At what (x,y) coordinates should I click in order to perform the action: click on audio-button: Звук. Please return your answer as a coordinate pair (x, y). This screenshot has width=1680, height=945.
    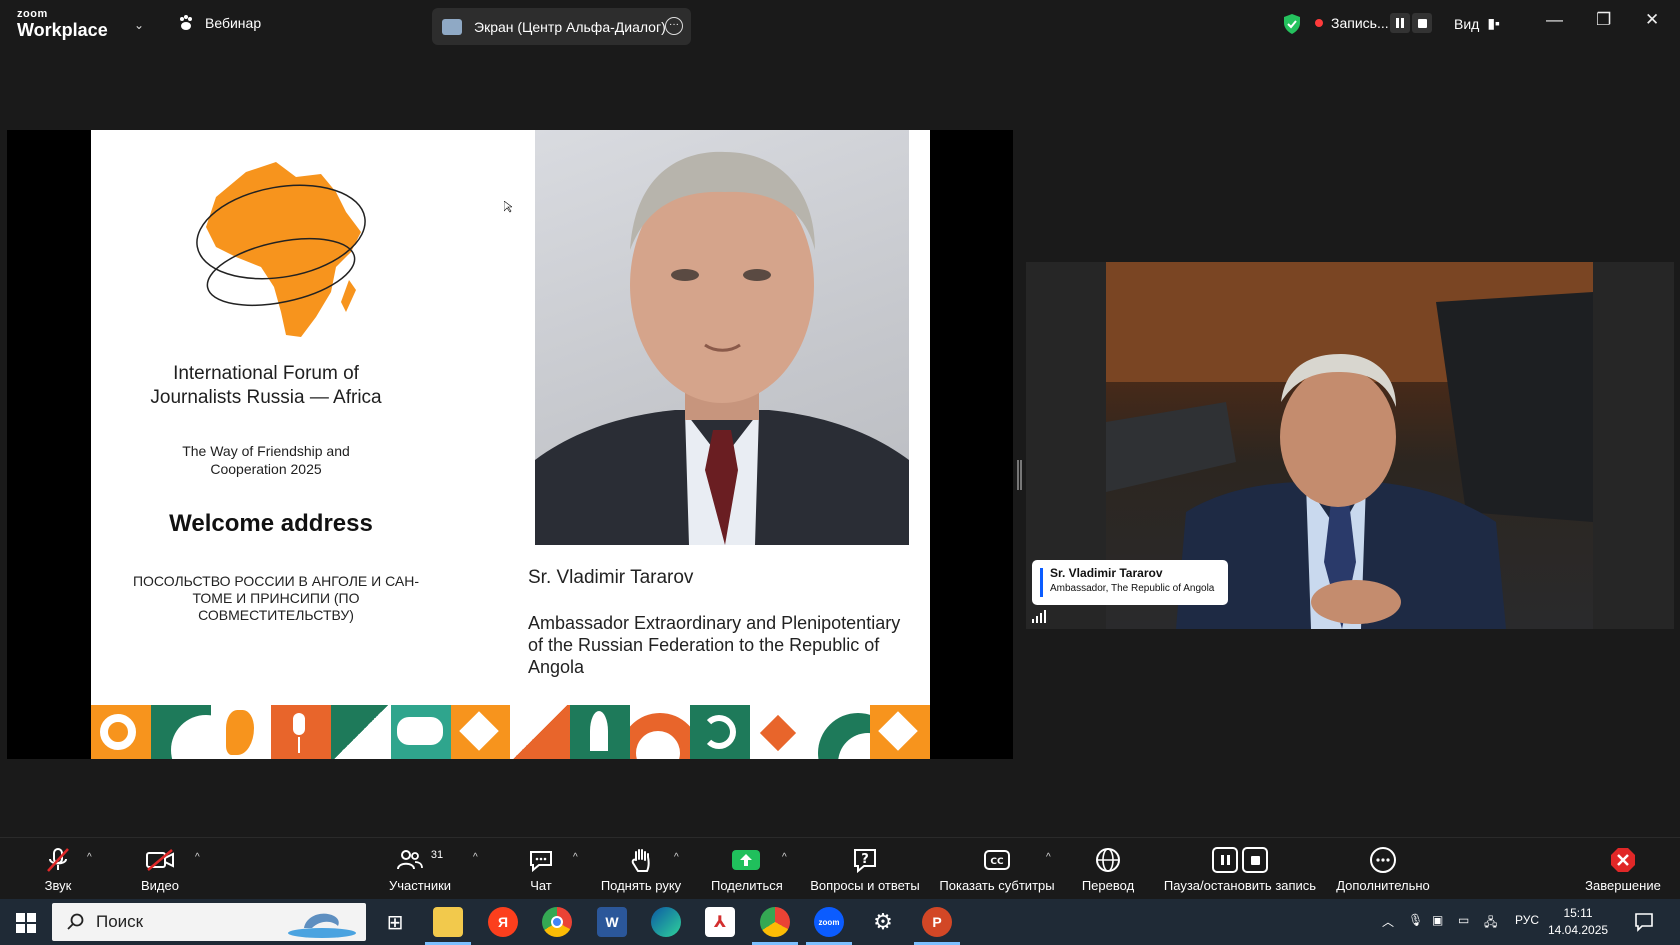
    Looking at the image, I should click on (58, 869).